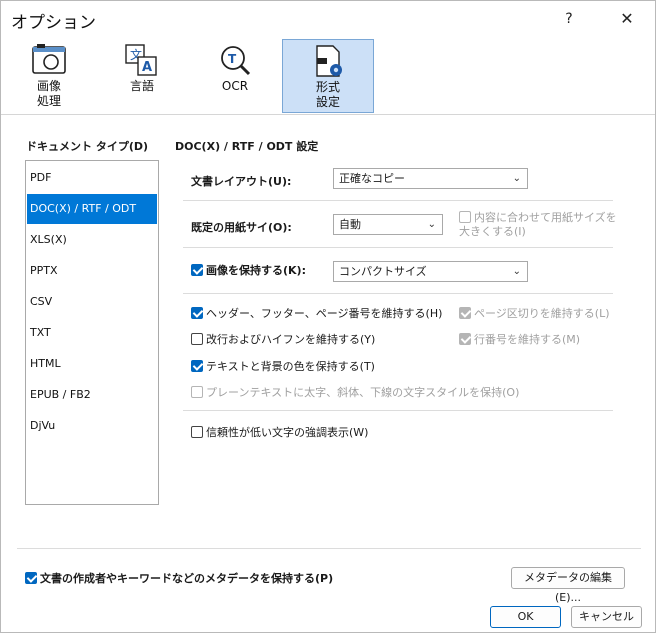 The image size is (656, 633). I want to click on keep-styles-checkbox: プレーンテキストに太字、斜体、下線の文字スタイルを保持(O), so click(355, 393).